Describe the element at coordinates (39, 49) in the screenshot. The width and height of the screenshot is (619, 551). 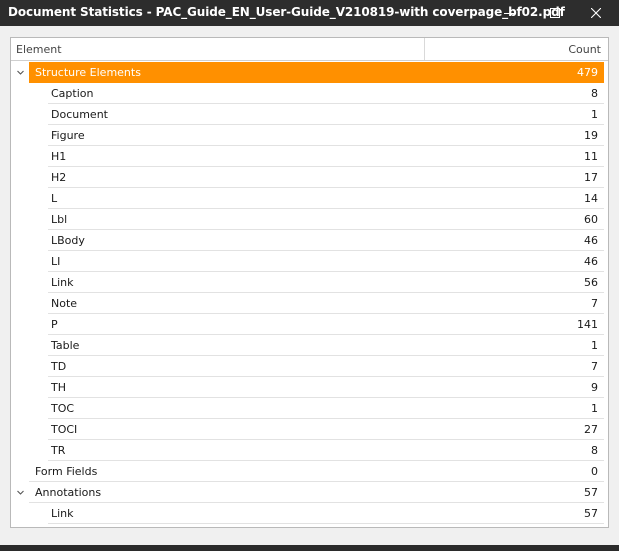
I see `column-header-element: Element` at that location.